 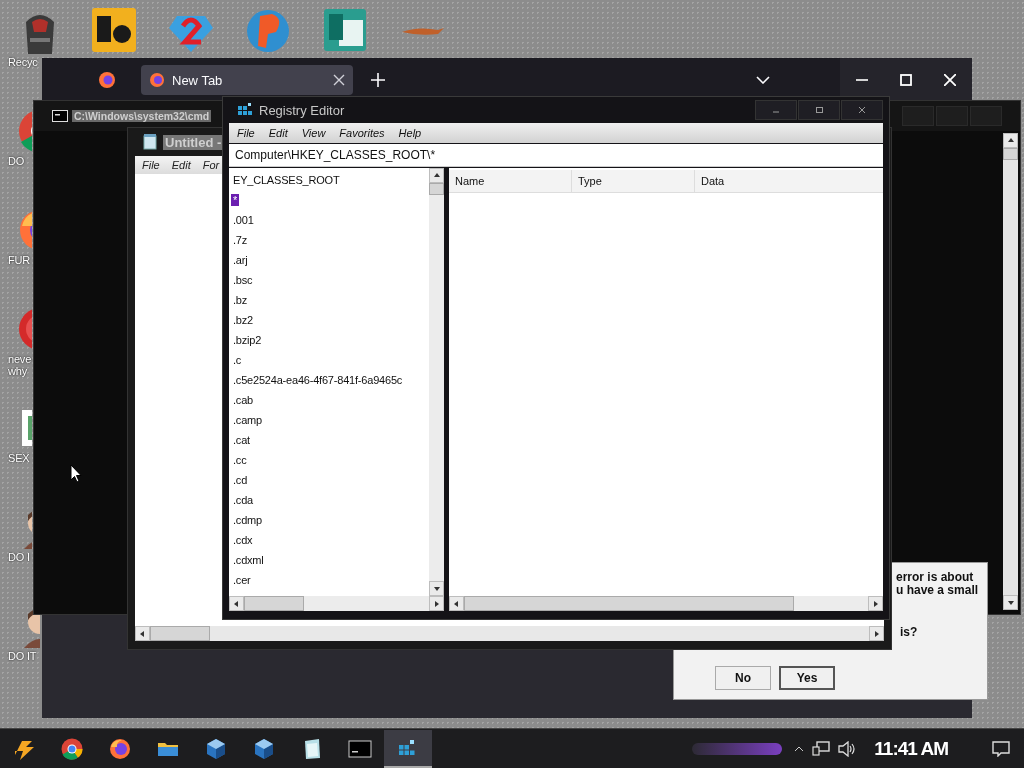 What do you see at coordinates (237, 360) in the screenshot?
I see `tree-item: .c` at bounding box center [237, 360].